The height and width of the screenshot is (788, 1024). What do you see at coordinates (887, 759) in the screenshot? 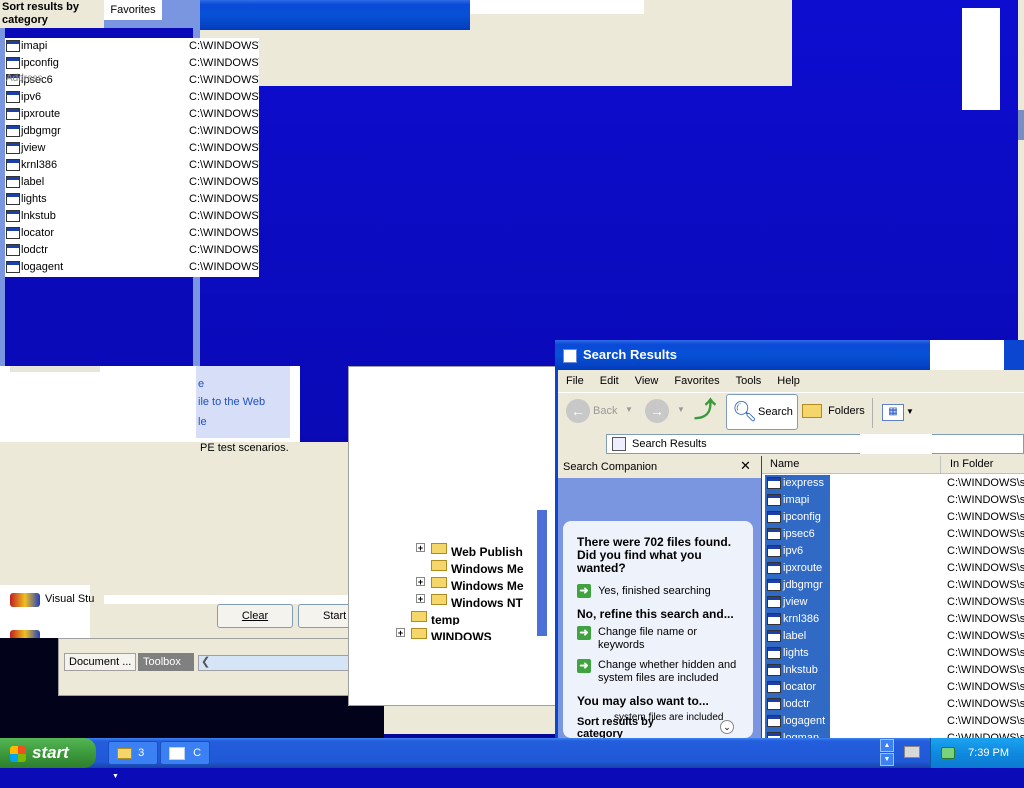
I see `taskbar-scroll-down-icon: ▼` at bounding box center [887, 759].